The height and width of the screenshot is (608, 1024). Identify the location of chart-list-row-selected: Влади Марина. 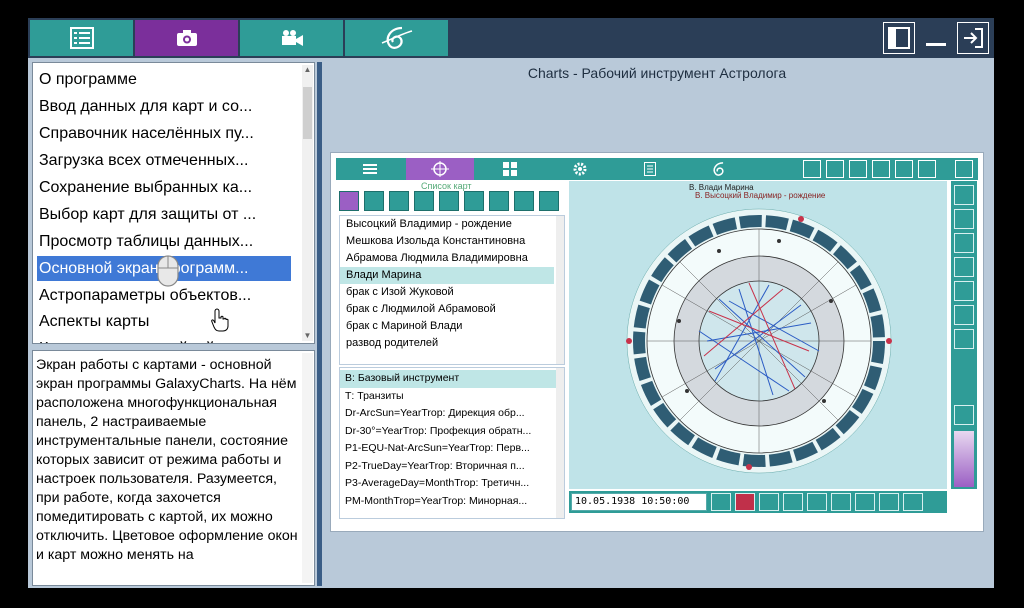
(447, 275).